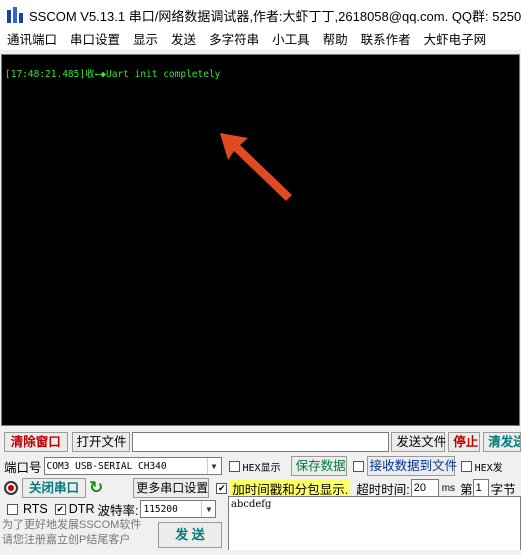 The width and height of the screenshot is (521, 555). I want to click on rts-checkbox, so click(12, 509).